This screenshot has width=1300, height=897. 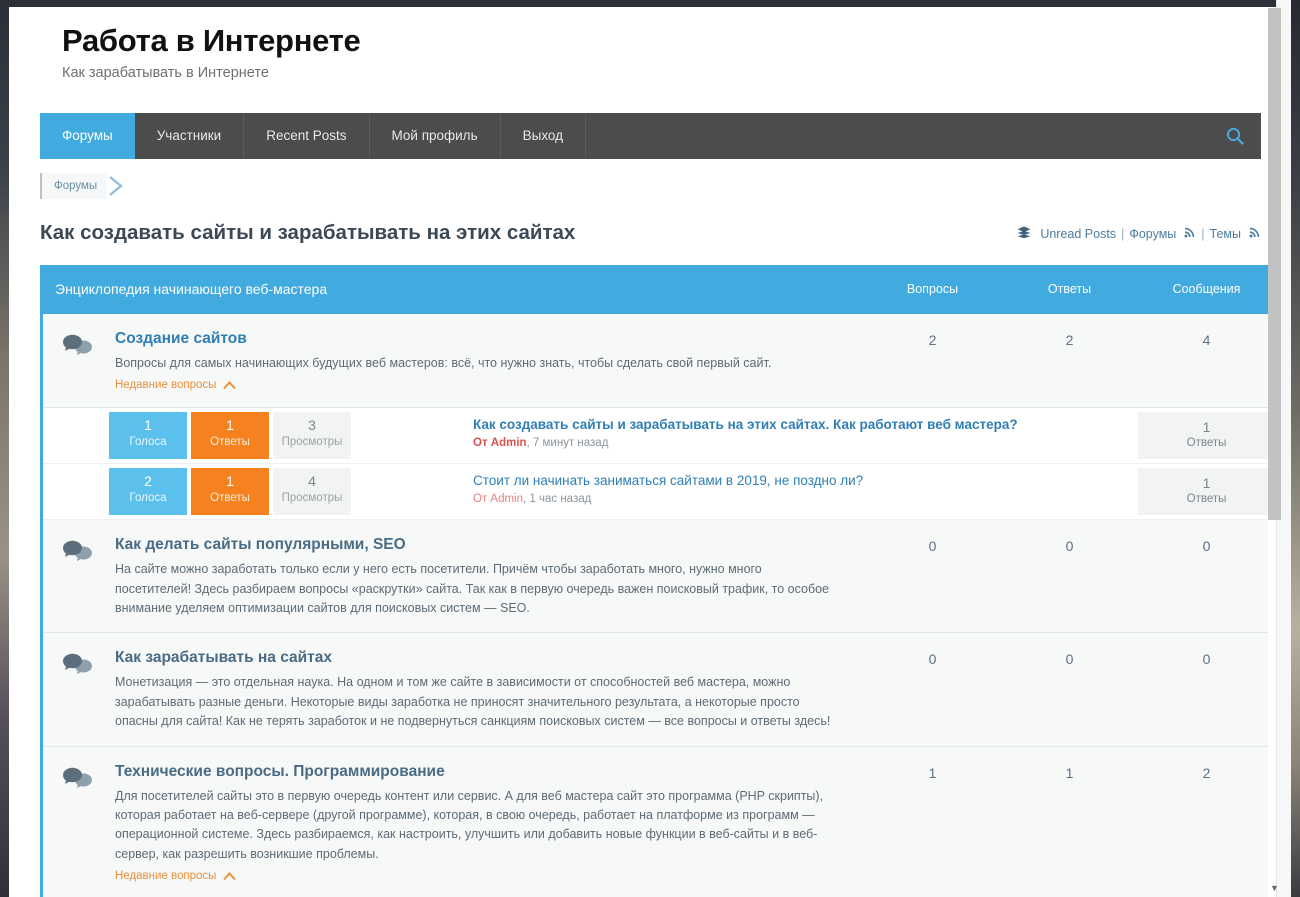 What do you see at coordinates (1152, 234) in the screenshot?
I see `forums-feed-link: Форумы` at bounding box center [1152, 234].